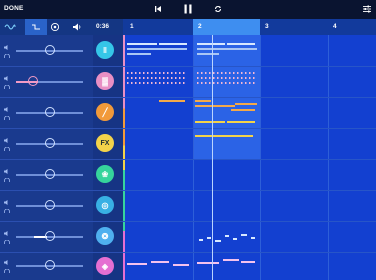 The image size is (376, 280). What do you see at coordinates (61, 144) in the screenshot?
I see `track-row: FX` at bounding box center [61, 144].